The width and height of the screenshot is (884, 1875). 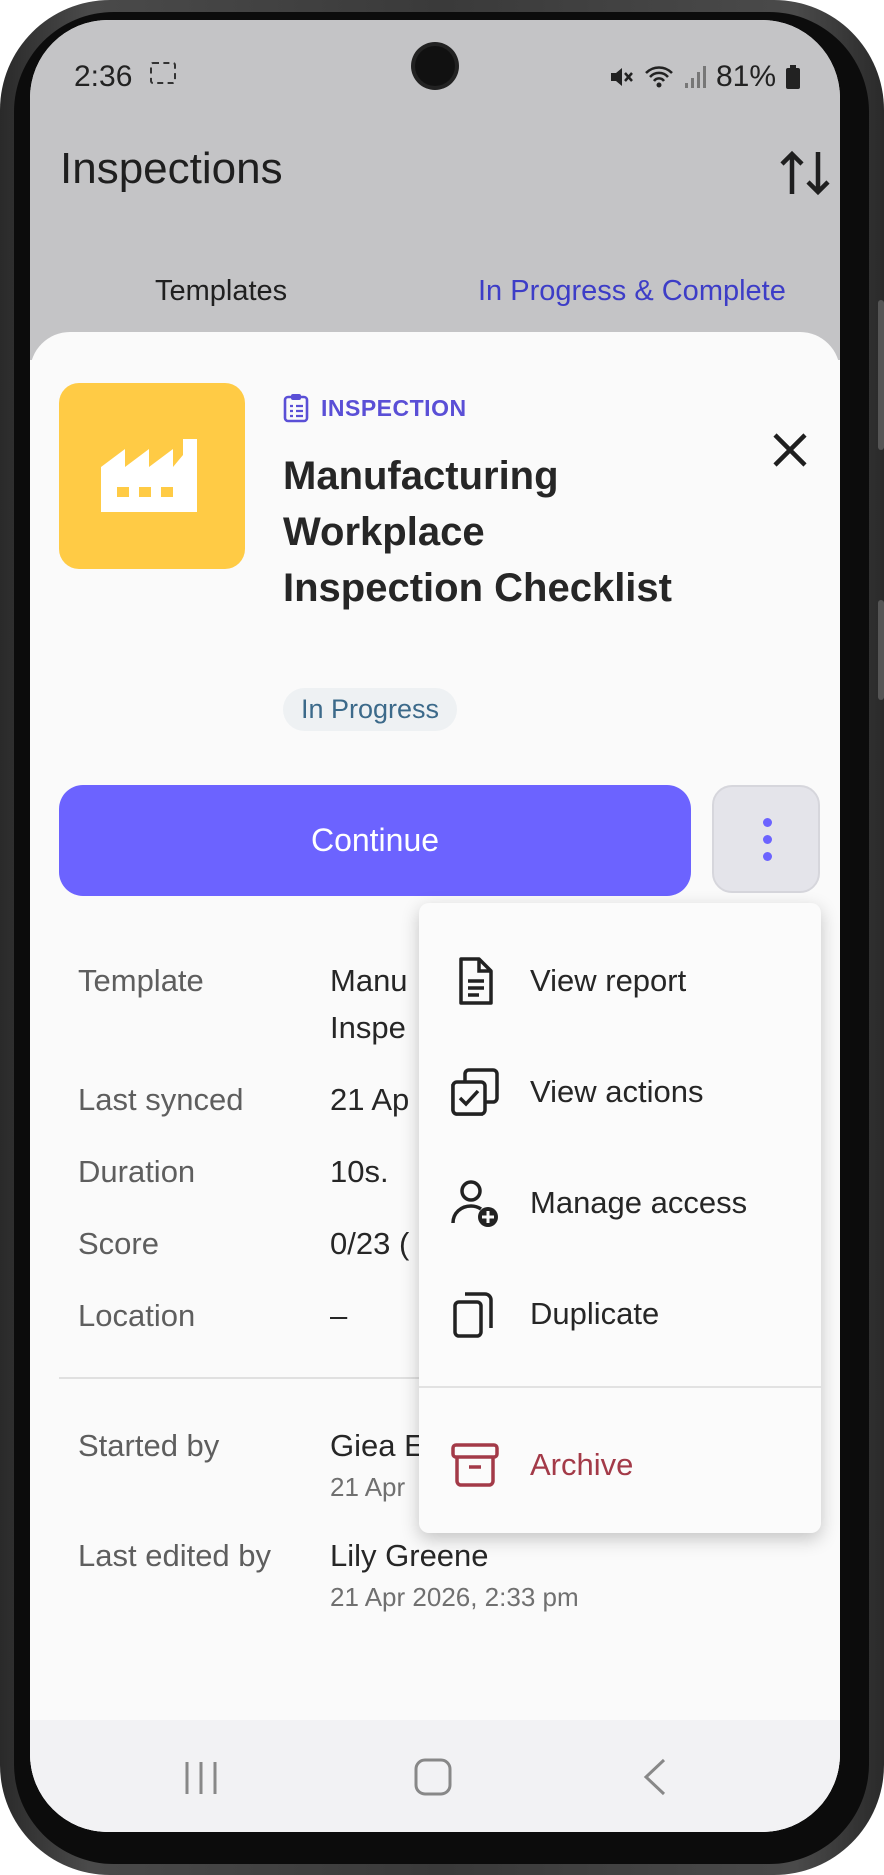 What do you see at coordinates (149, 1445) in the screenshot?
I see `started-by-label: Started by` at bounding box center [149, 1445].